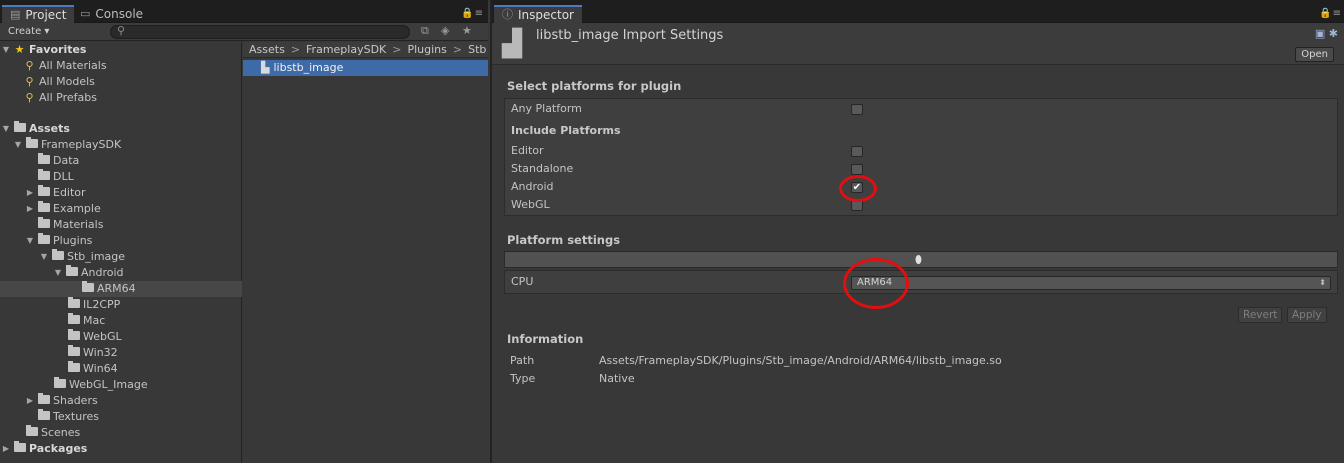 The image size is (1344, 463). I want to click on breadcrumb-frameplaysdk: FrameplaySDK, so click(346, 49).